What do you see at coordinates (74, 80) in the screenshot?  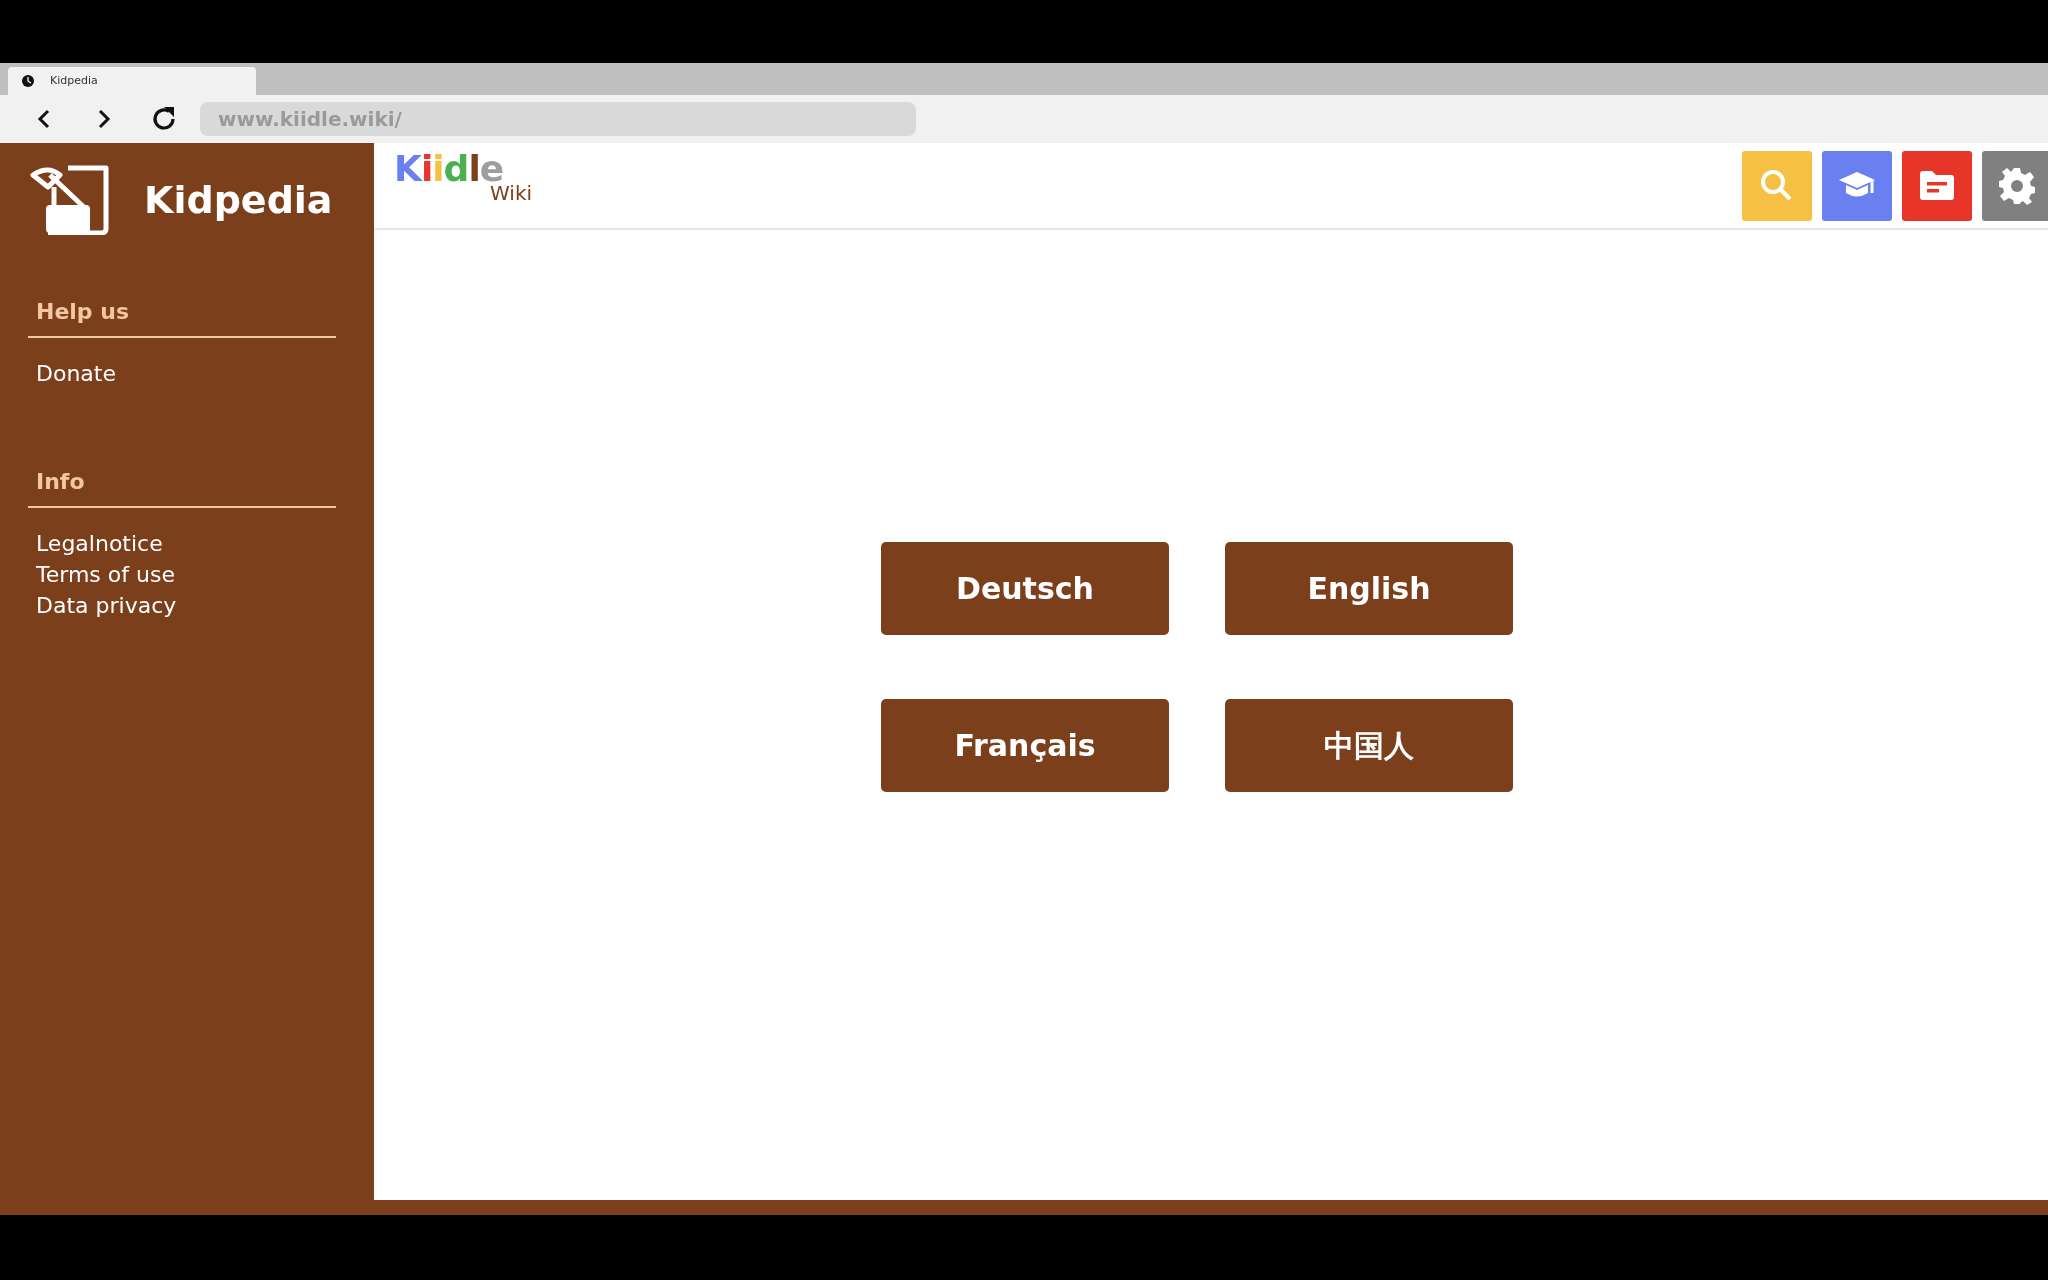 I see `tab-title: Kidpedia` at bounding box center [74, 80].